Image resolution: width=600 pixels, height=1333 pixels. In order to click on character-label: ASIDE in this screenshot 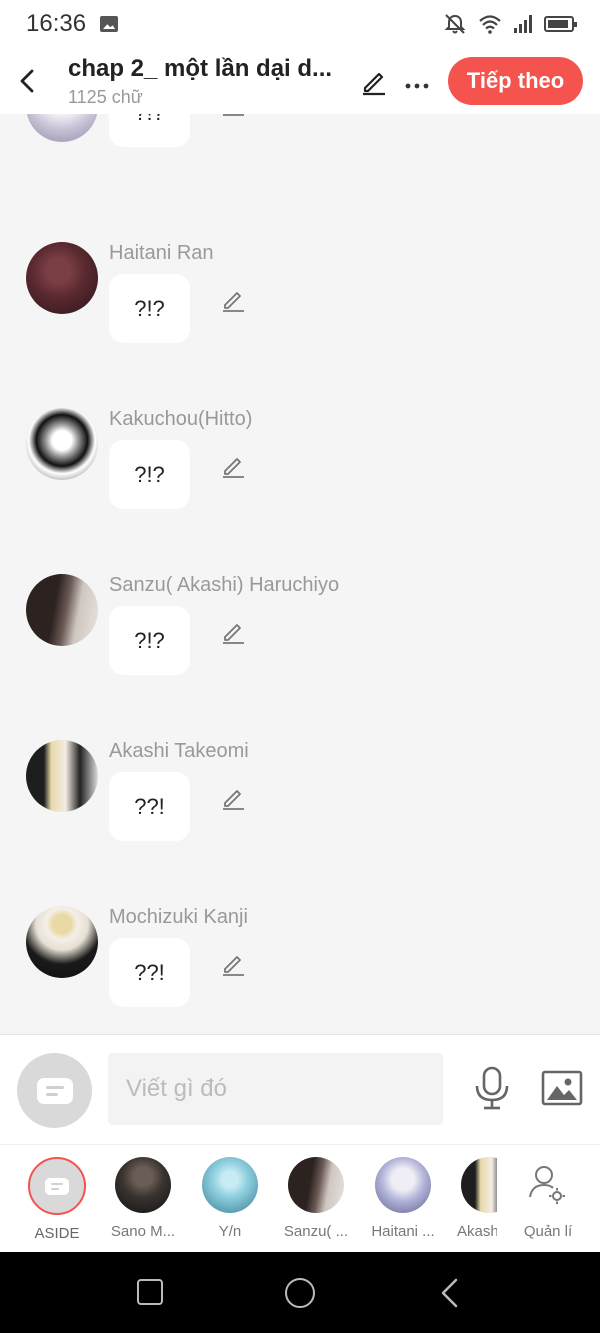, I will do `click(57, 1233)`.